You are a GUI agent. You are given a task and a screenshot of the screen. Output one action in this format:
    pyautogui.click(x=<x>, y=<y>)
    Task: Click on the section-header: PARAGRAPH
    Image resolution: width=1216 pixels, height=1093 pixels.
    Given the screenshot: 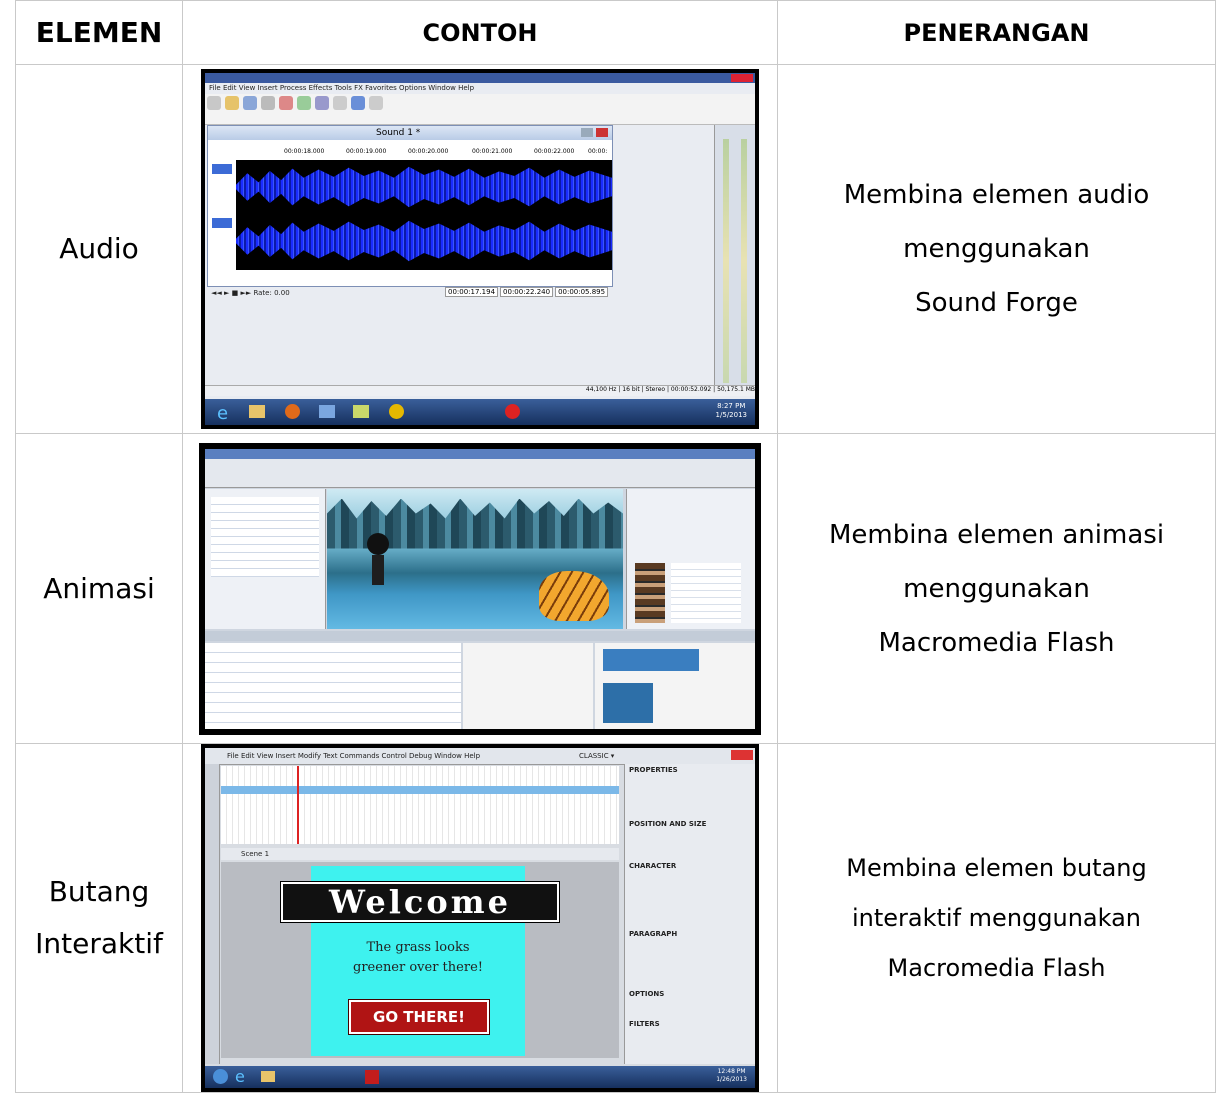 What is the action you would take?
    pyautogui.click(x=653, y=934)
    